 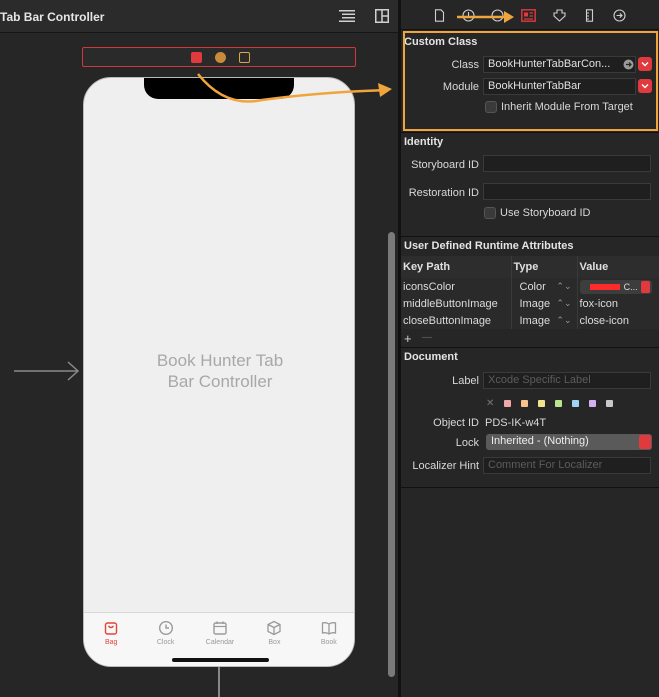 What do you see at coordinates (468, 15) in the screenshot?
I see `history-inspector-icon` at bounding box center [468, 15].